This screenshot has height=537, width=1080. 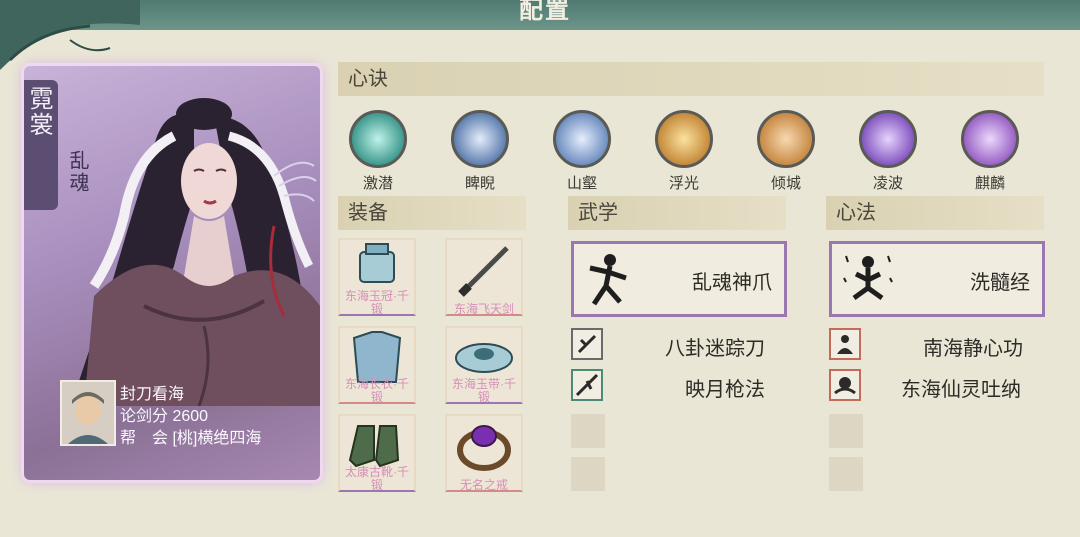 What do you see at coordinates (377, 277) in the screenshot?
I see `equipment-slot-crown: 东海玉冠·千锻` at bounding box center [377, 277].